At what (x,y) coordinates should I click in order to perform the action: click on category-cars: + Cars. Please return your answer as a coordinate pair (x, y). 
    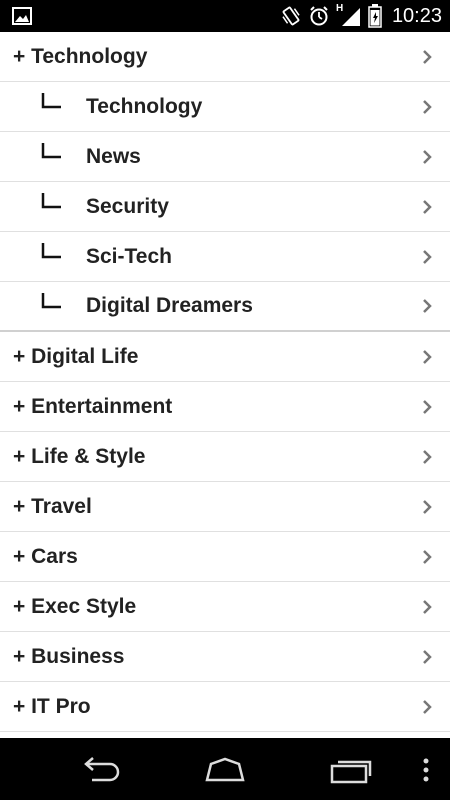
    Looking at the image, I should click on (225, 557).